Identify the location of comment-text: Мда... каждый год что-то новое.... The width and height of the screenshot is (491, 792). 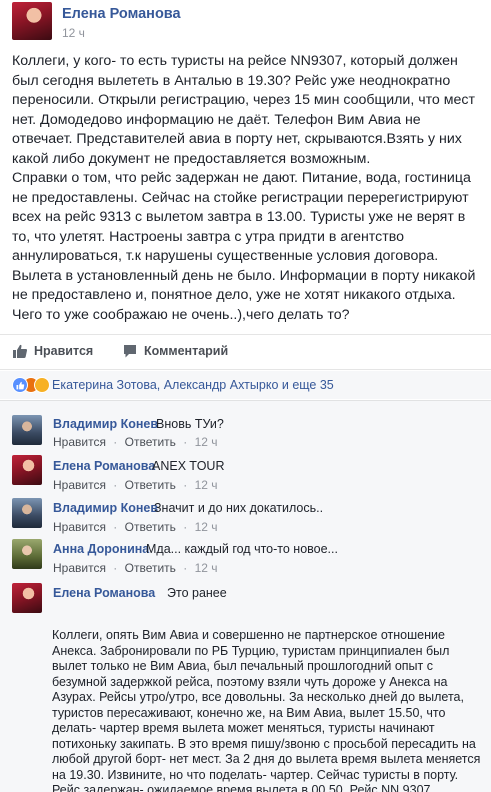
(242, 549).